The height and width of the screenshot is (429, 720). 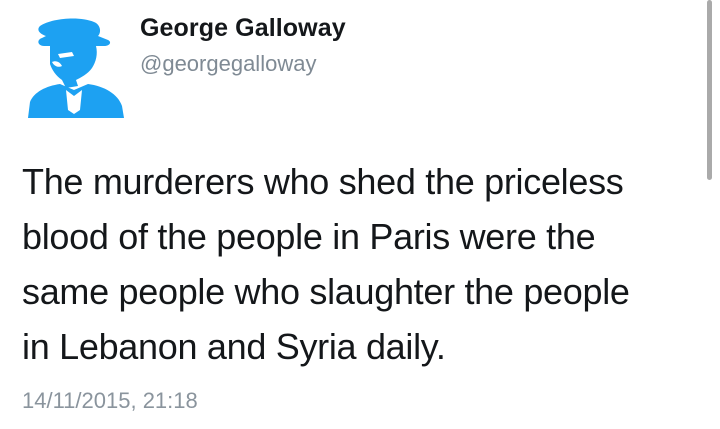 I want to click on author-name: George Galloway, so click(x=243, y=28).